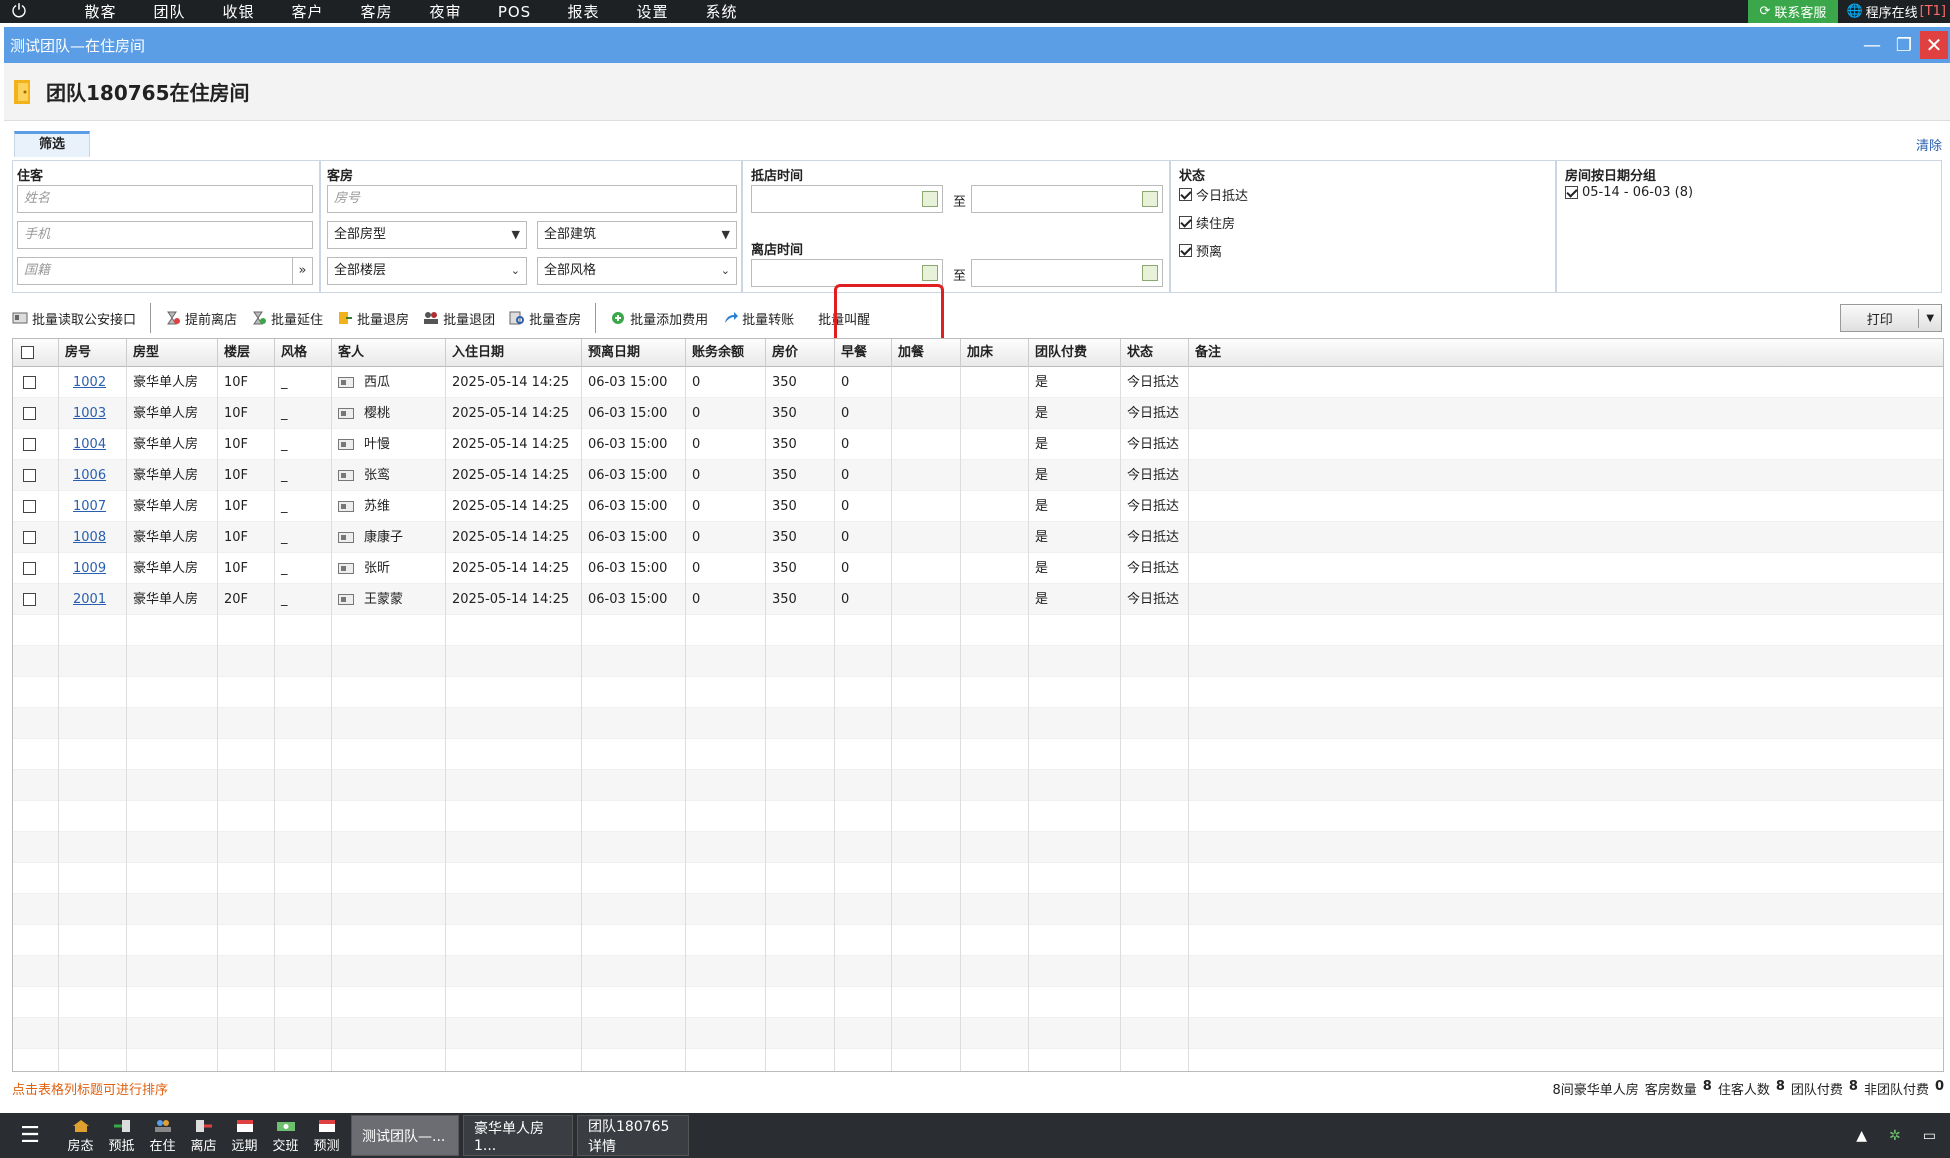 The width and height of the screenshot is (1950, 1158). I want to click on quick-room-status: 房态, so click(80, 1135).